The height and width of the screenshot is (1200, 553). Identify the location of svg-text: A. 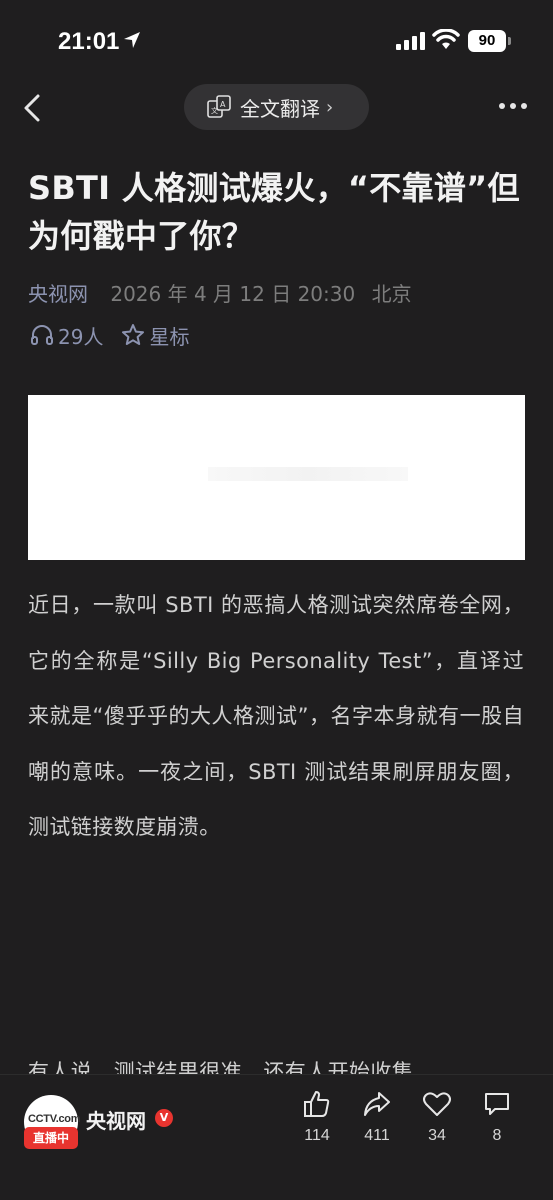
(223, 104).